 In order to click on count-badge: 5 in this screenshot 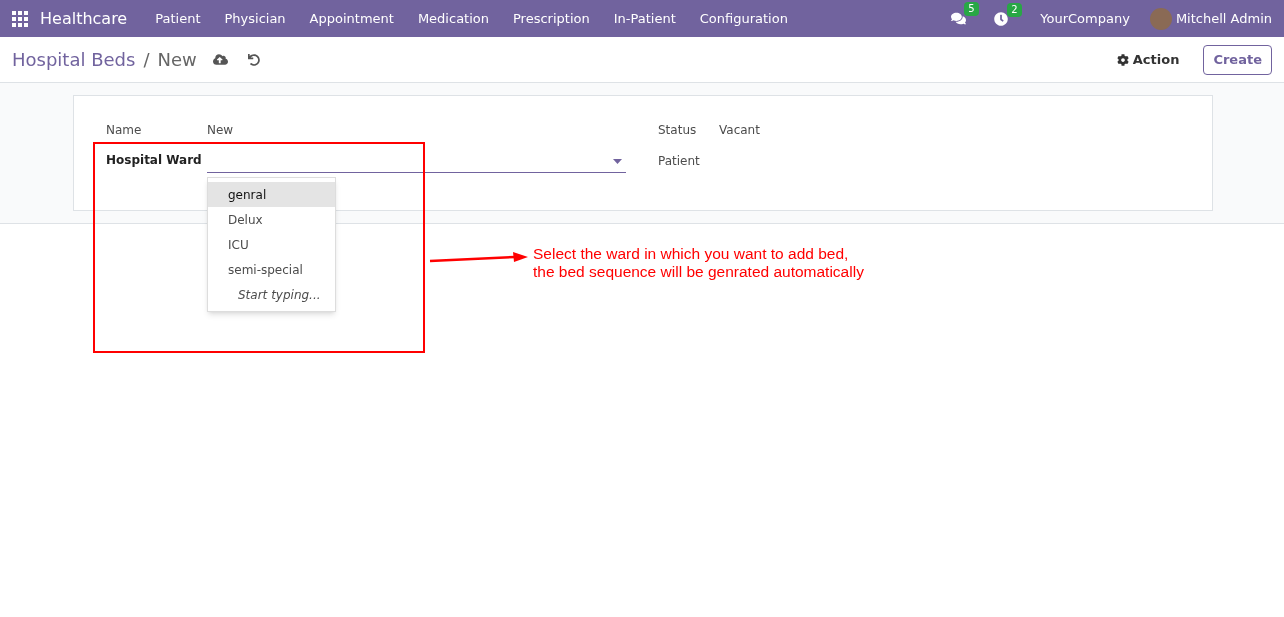, I will do `click(971, 9)`.